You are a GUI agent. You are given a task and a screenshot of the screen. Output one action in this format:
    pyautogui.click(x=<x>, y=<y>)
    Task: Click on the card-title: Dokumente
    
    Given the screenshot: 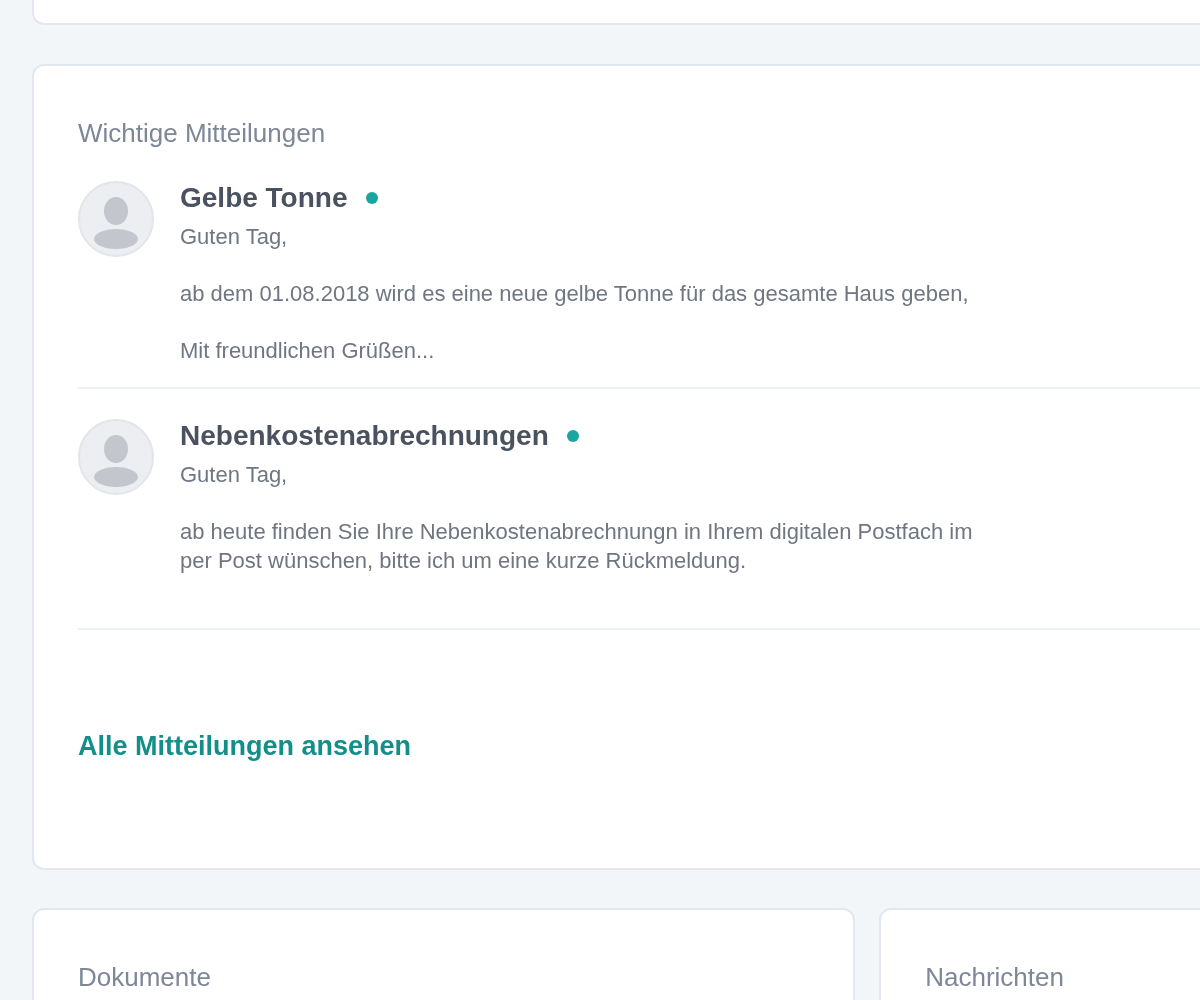 What is the action you would take?
    pyautogui.click(x=145, y=977)
    